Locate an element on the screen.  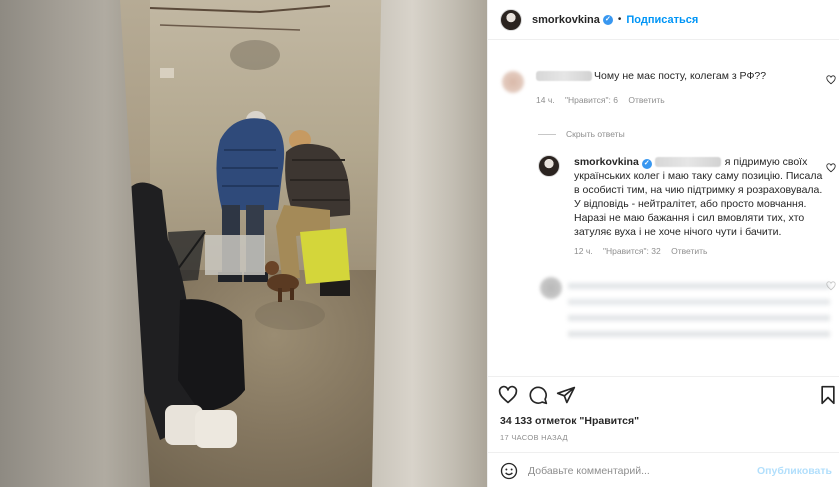
paper-plane-icon is located at coordinates (566, 395).